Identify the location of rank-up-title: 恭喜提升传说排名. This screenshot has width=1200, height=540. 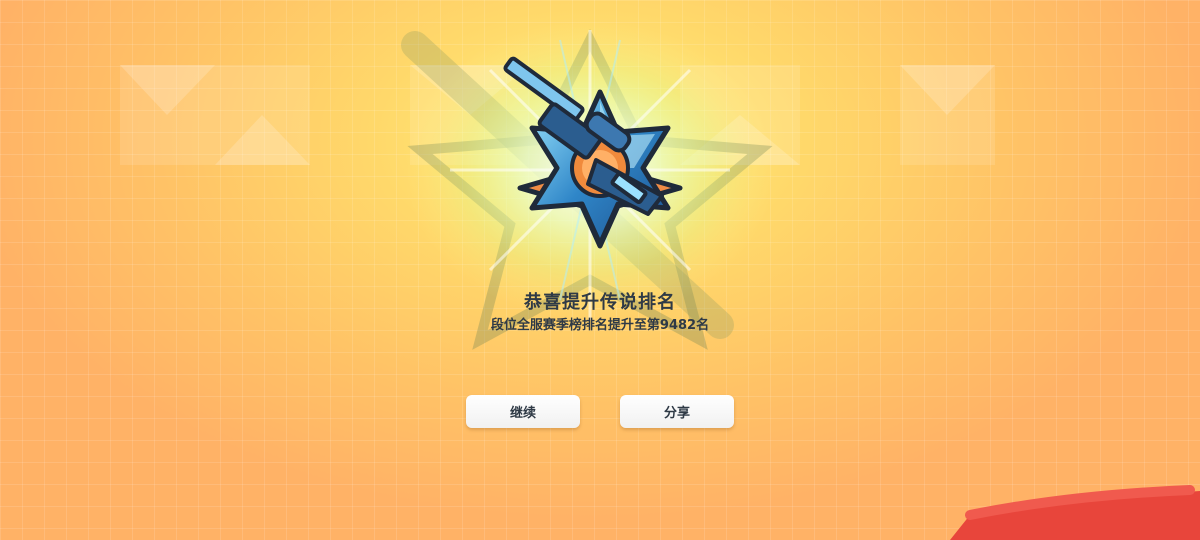
(600, 302).